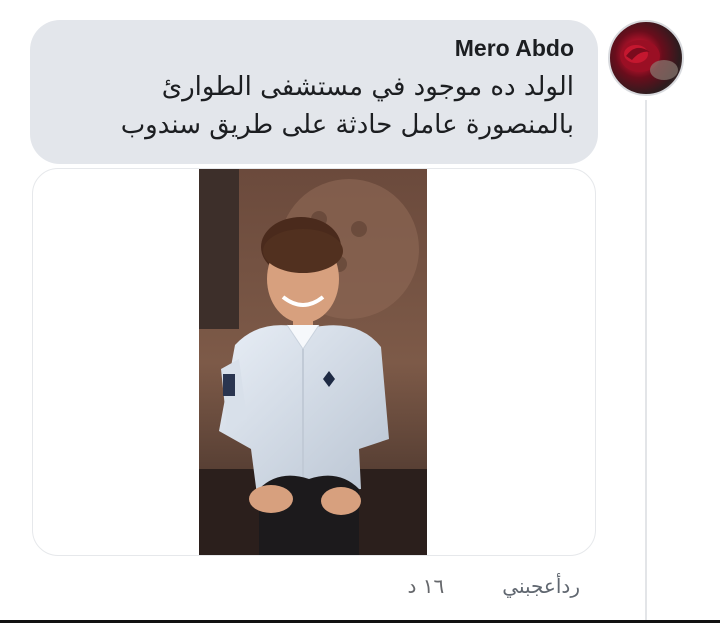  I want to click on avatar, so click(646, 58).